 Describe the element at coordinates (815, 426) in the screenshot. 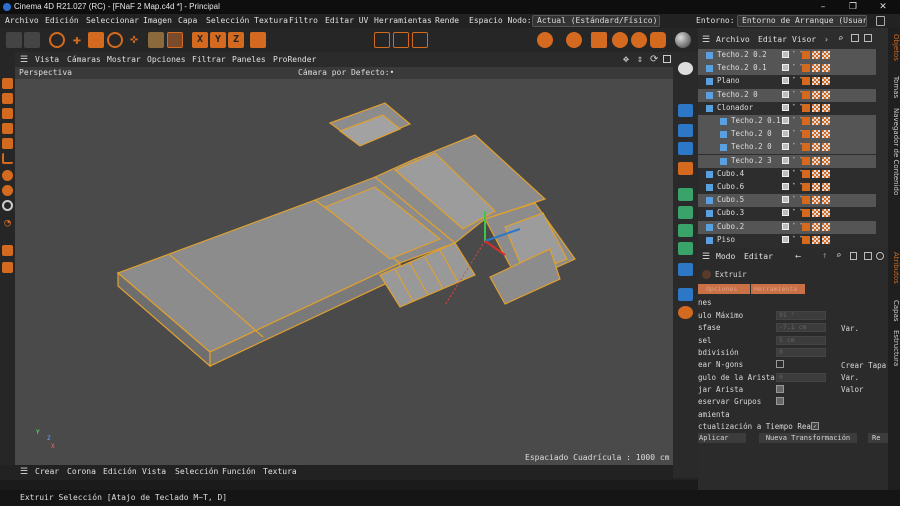

I see `realtime-update-checkbox: ✓` at that location.